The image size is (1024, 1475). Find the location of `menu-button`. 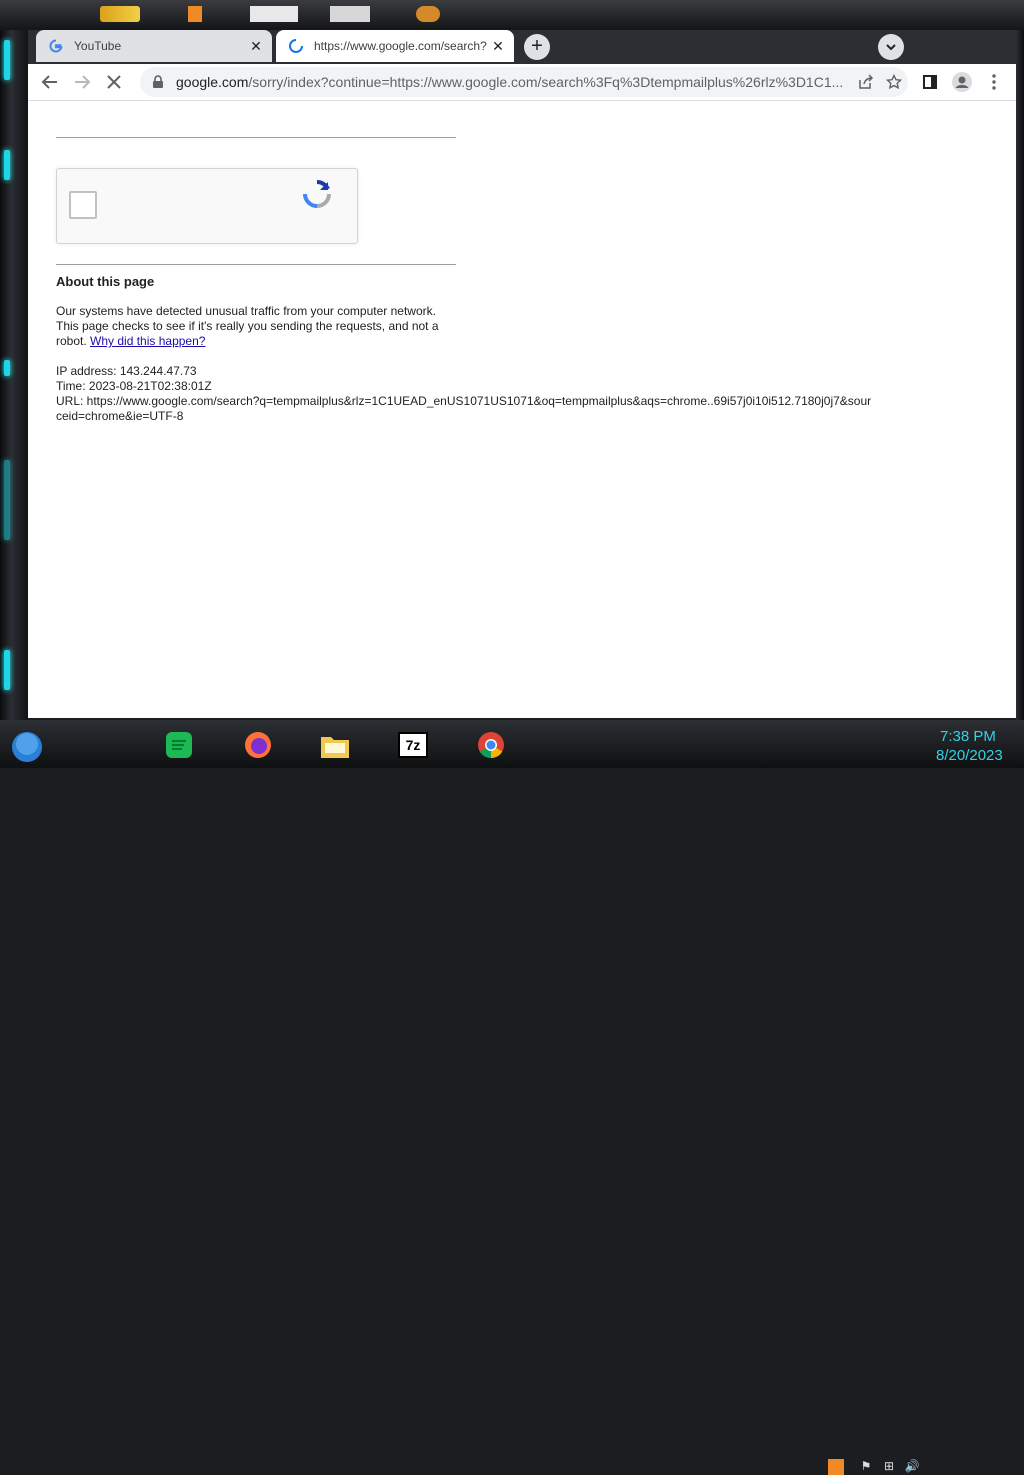

menu-button is located at coordinates (994, 82).